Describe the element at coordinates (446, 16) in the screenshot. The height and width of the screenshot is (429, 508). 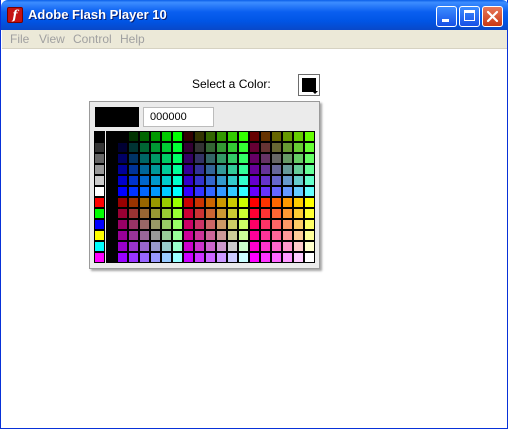
I see `minimize-button` at that location.